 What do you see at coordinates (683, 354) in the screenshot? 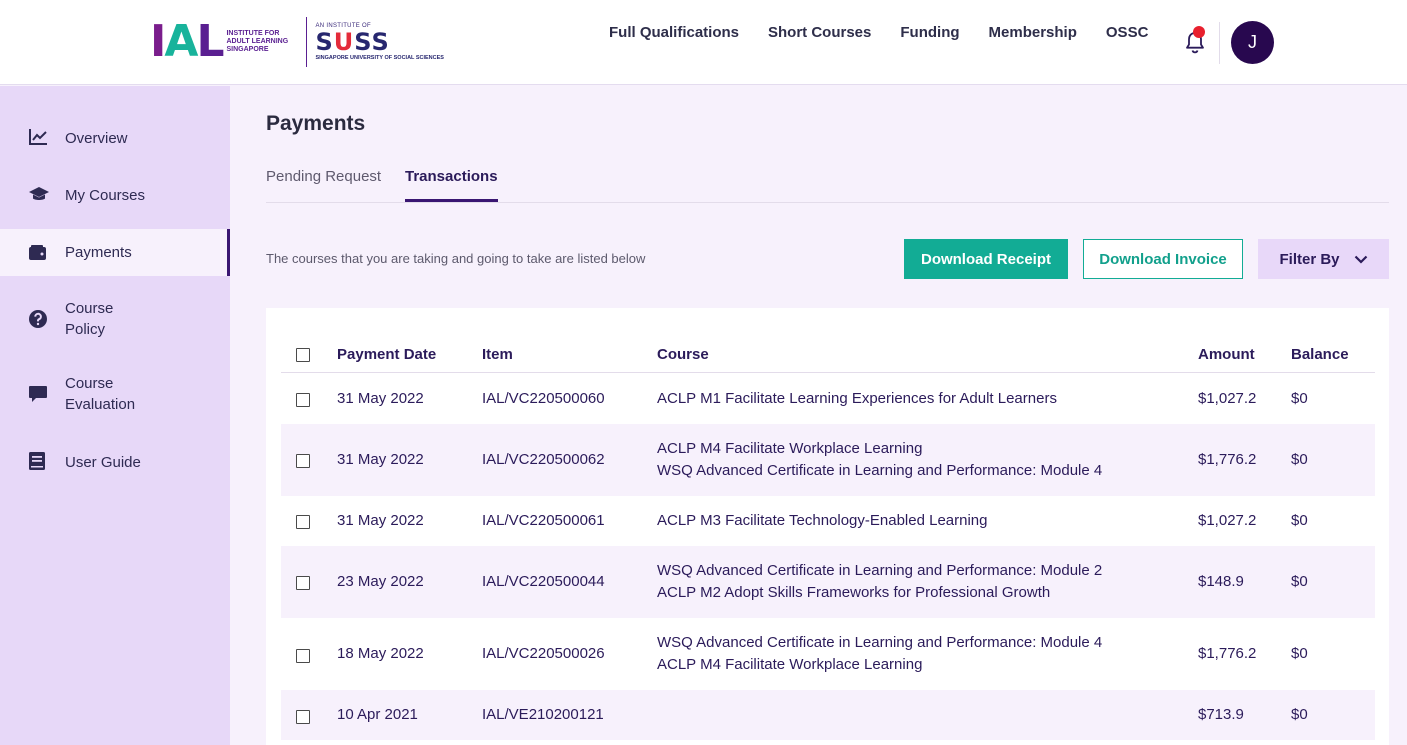
I see `column-header-course: Course` at bounding box center [683, 354].